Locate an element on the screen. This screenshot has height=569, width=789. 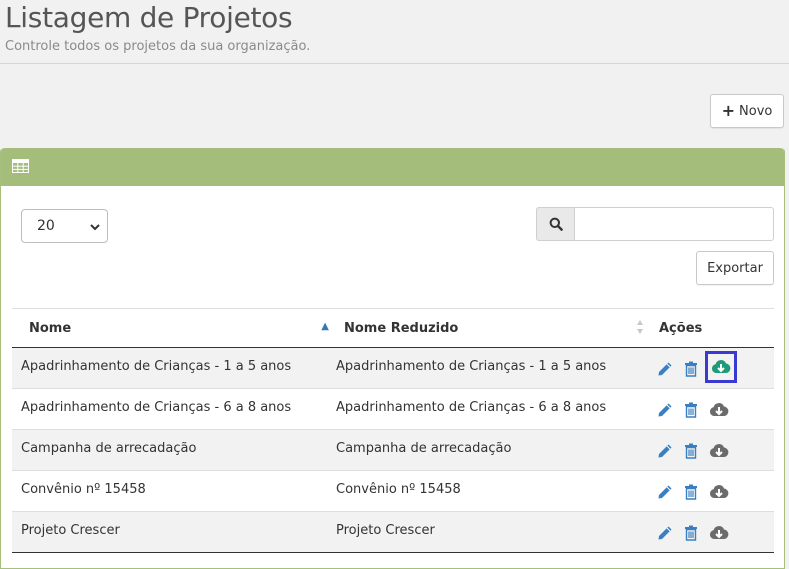
cell-nome-reduzido: Apadrinhamento de Crianças - 6 a 8 anos is located at coordinates (484, 409).